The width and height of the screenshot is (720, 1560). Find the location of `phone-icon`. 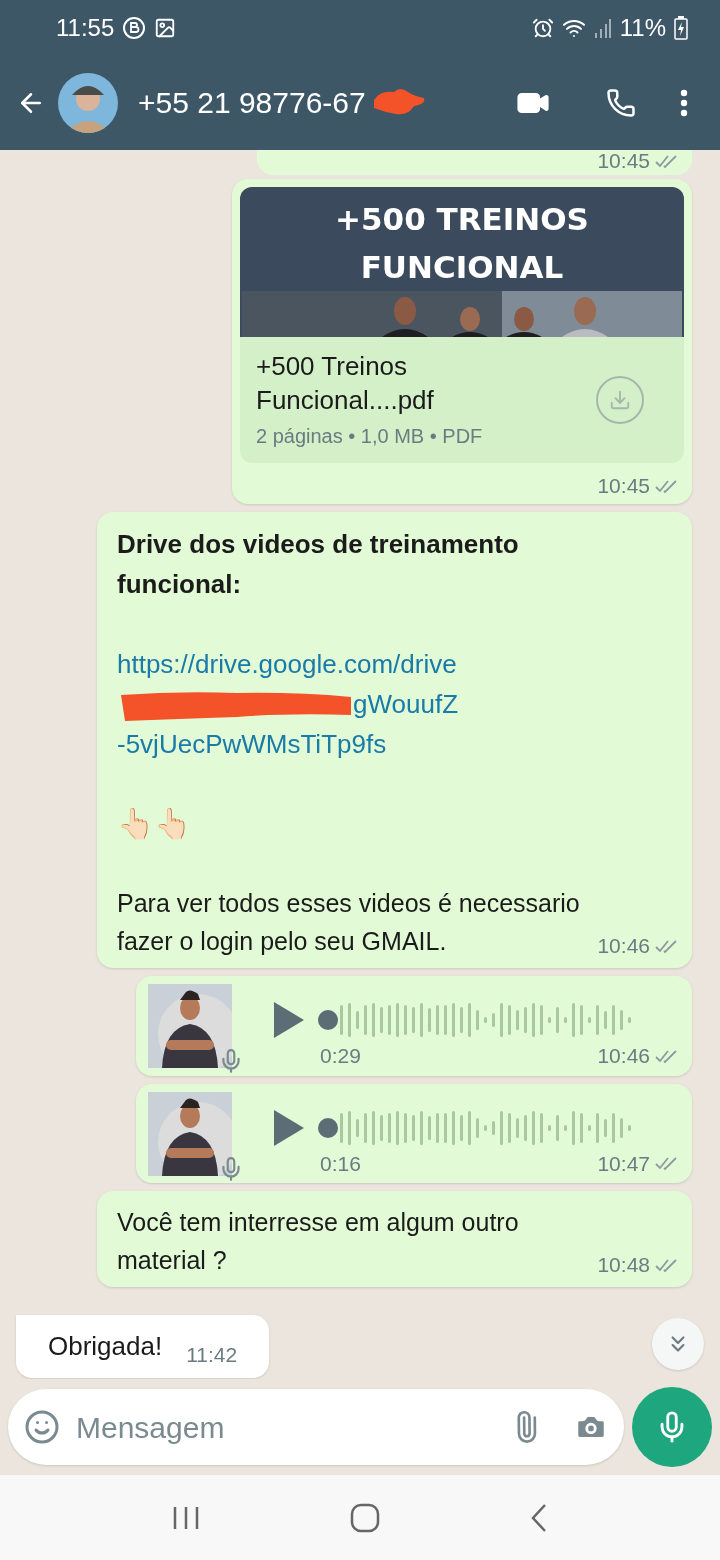

phone-icon is located at coordinates (621, 102).